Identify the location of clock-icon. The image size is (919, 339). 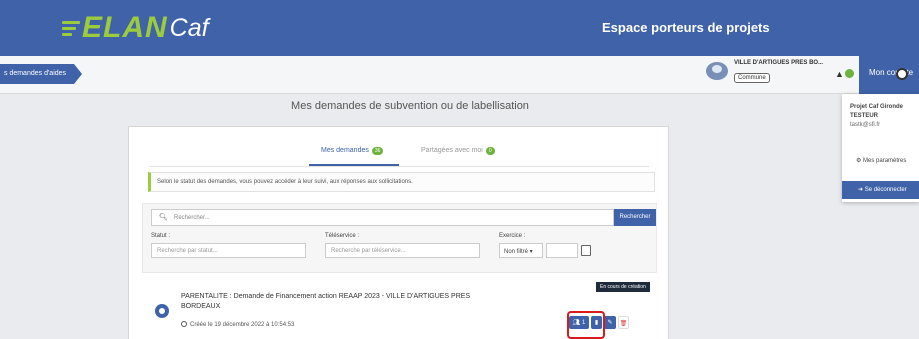
(184, 324).